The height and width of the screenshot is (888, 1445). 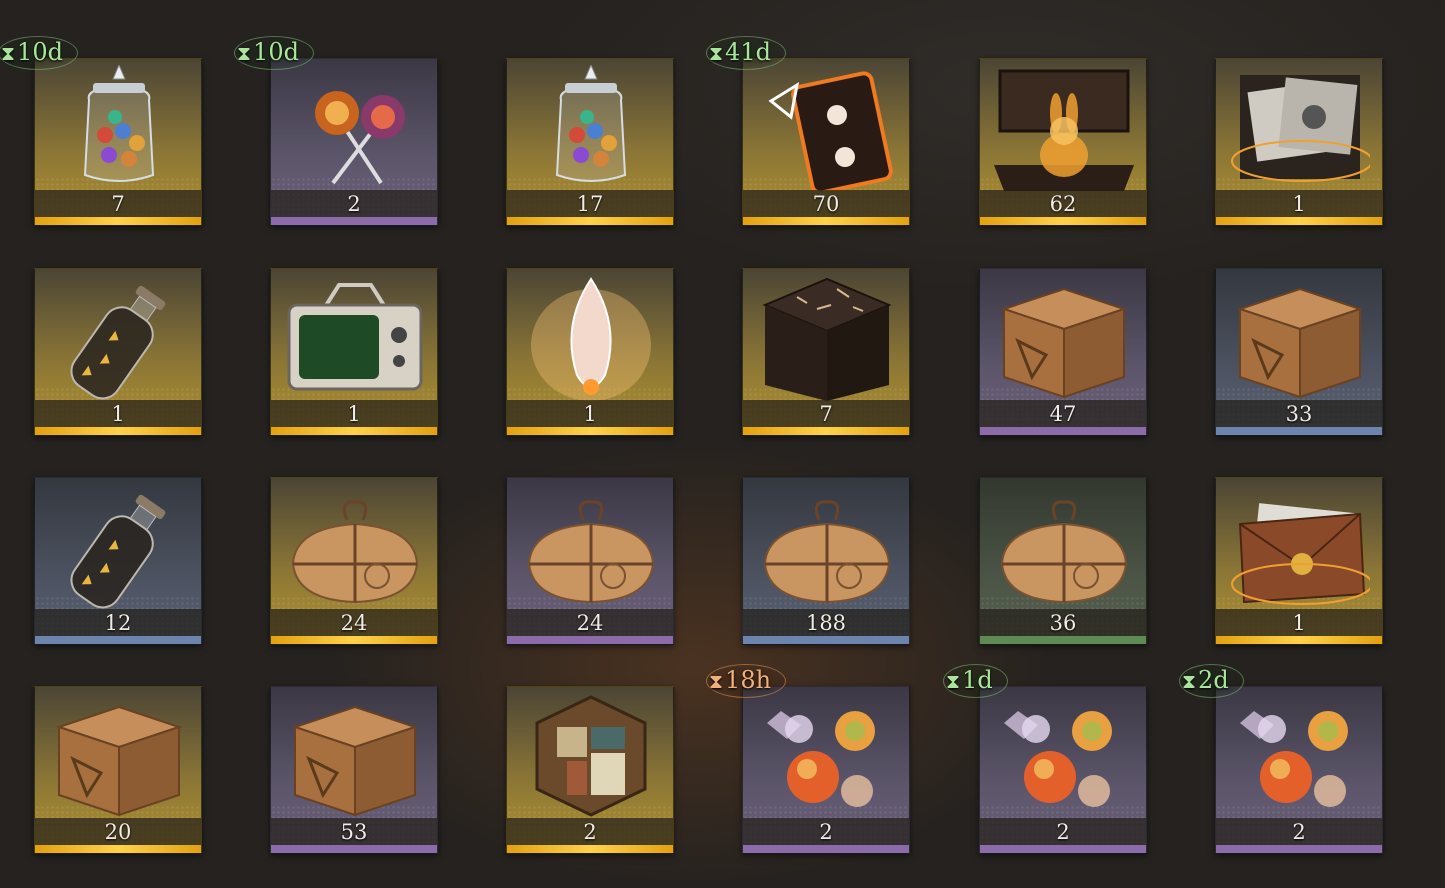 What do you see at coordinates (118, 832) in the screenshot?
I see `item-quantity: 20` at bounding box center [118, 832].